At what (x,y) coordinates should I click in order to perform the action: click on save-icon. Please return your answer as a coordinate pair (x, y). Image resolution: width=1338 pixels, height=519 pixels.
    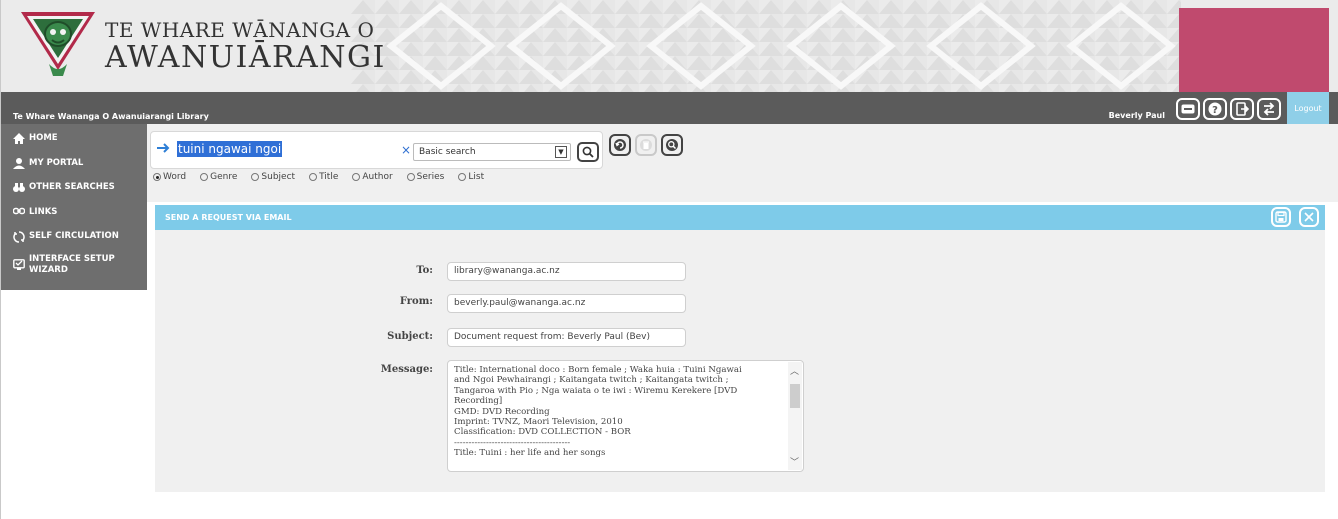
    Looking at the image, I should click on (1281, 217).